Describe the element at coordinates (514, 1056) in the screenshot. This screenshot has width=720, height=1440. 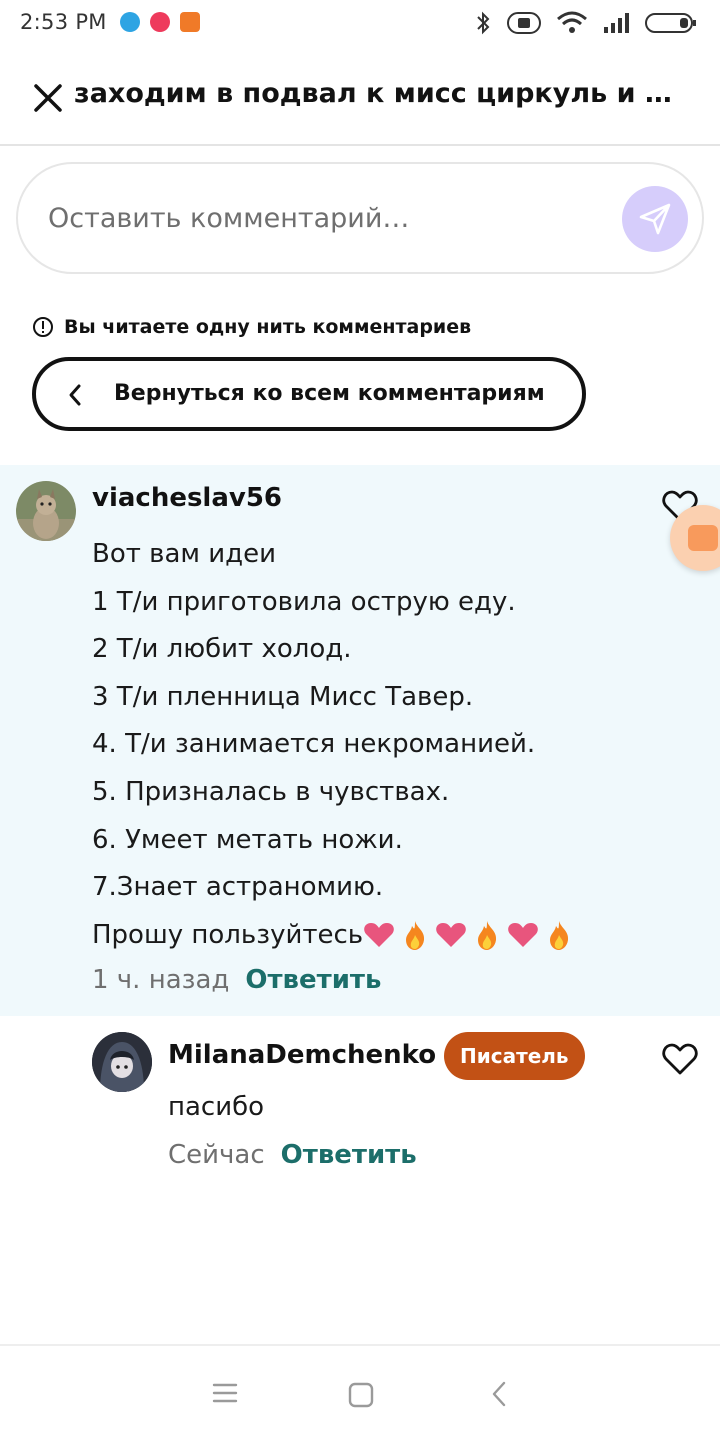
I see `writer-badge: Писатель` at that location.